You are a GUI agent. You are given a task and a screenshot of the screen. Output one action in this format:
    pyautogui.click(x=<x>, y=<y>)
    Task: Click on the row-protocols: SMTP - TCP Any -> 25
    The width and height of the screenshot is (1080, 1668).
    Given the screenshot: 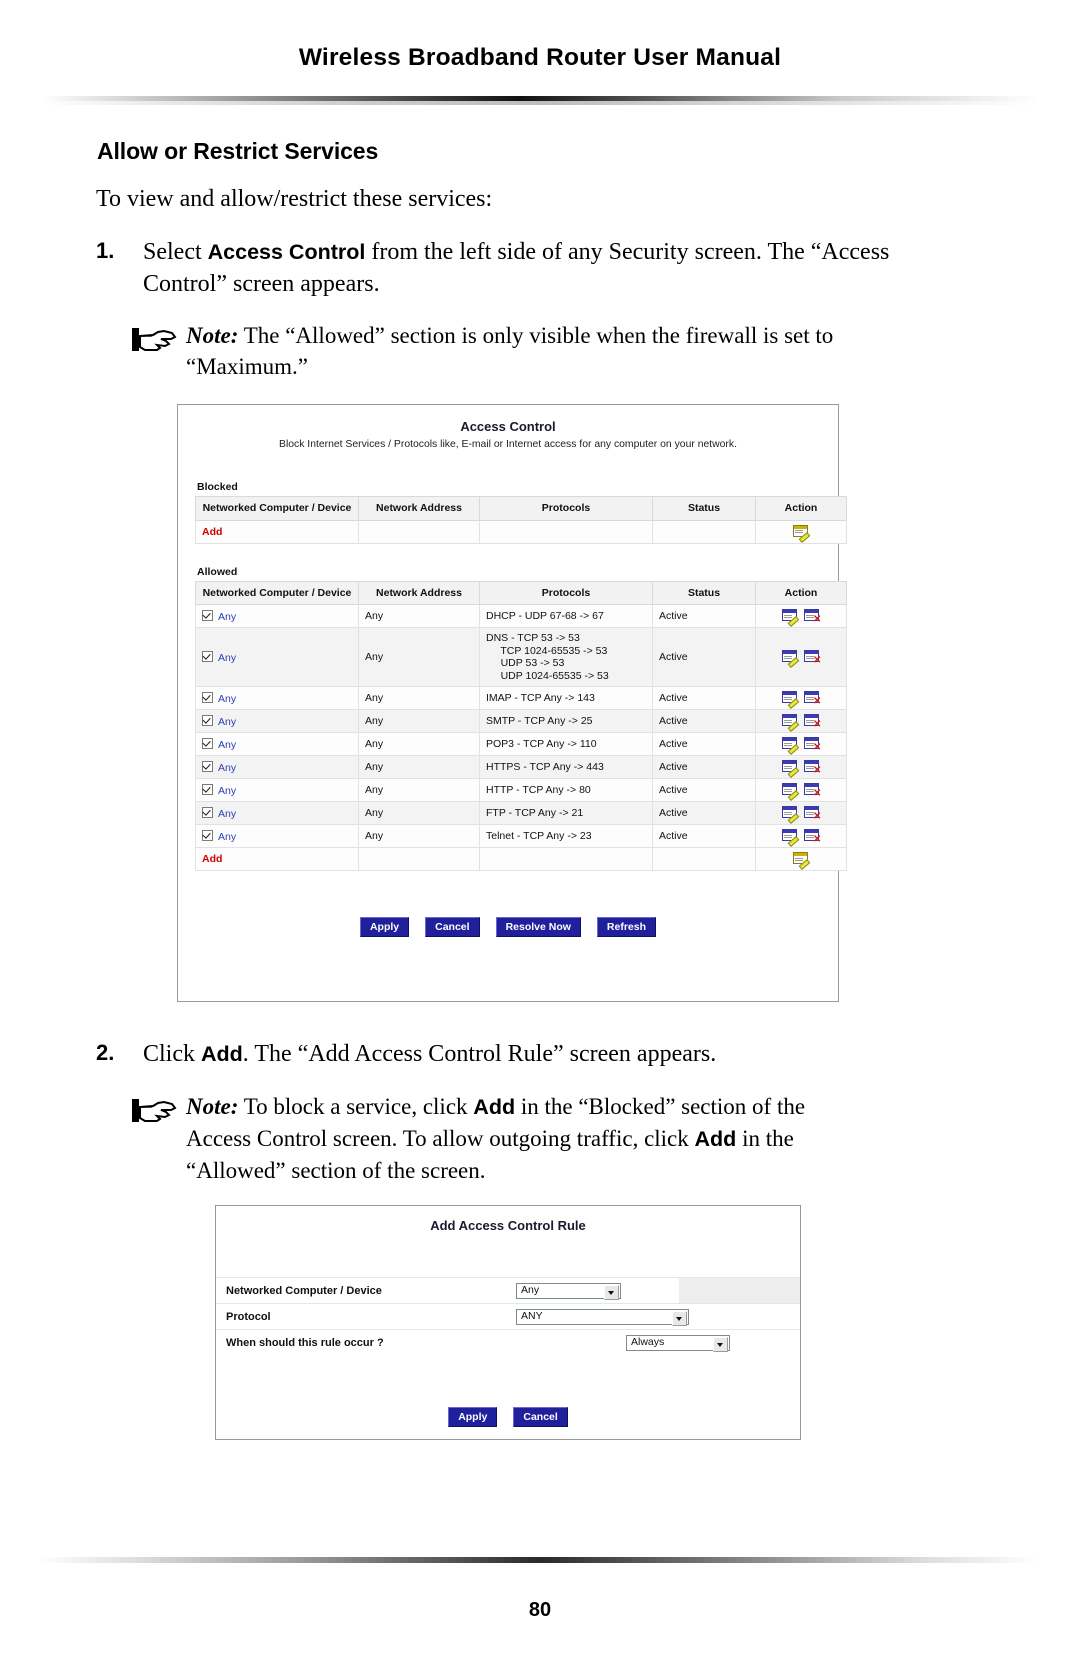 What is the action you would take?
    pyautogui.click(x=566, y=721)
    